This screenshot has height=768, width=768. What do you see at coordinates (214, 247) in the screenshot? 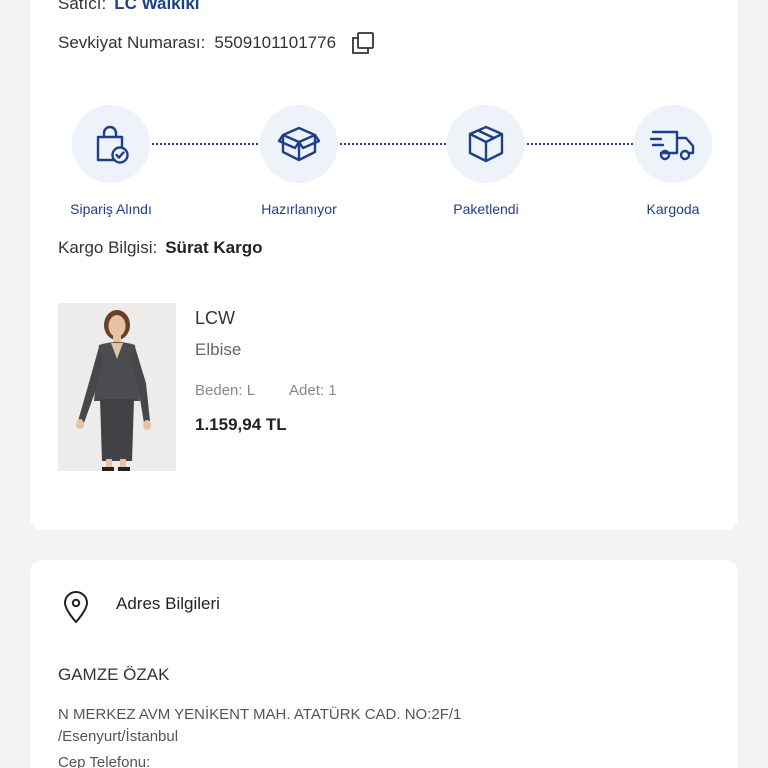
I see `cargo-company: Sürat Kargo` at bounding box center [214, 247].